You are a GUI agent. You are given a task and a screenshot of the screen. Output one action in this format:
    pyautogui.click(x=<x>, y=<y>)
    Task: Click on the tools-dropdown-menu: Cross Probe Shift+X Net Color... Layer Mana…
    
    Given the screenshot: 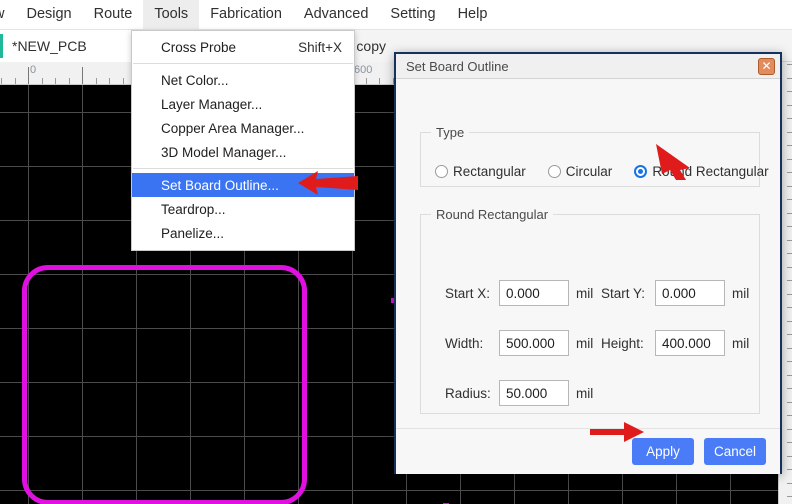 What is the action you would take?
    pyautogui.click(x=243, y=140)
    